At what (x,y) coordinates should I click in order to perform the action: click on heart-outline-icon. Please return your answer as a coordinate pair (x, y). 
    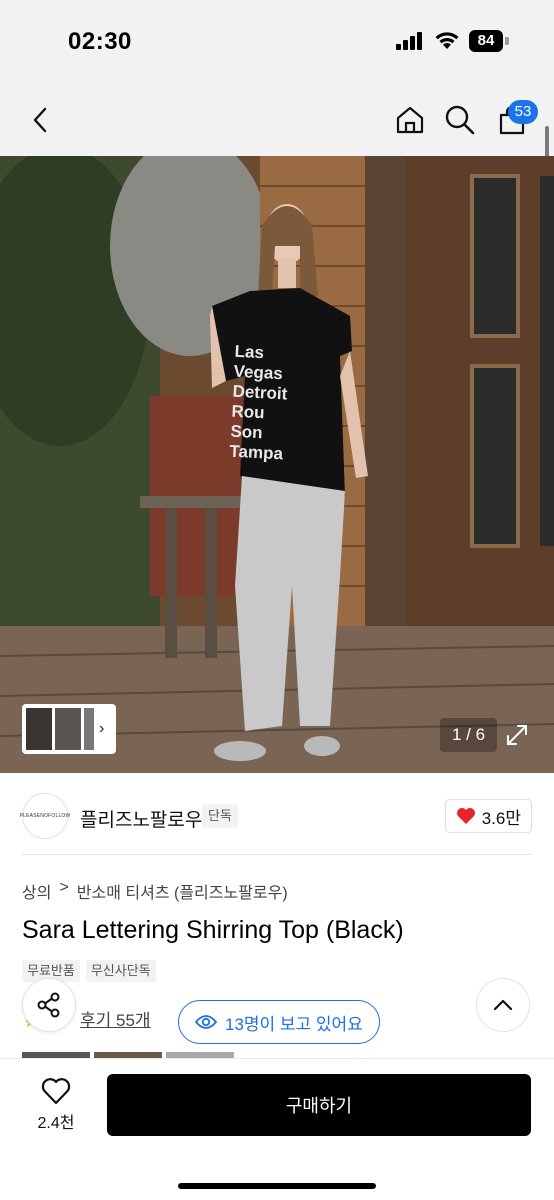
    Looking at the image, I should click on (56, 1091).